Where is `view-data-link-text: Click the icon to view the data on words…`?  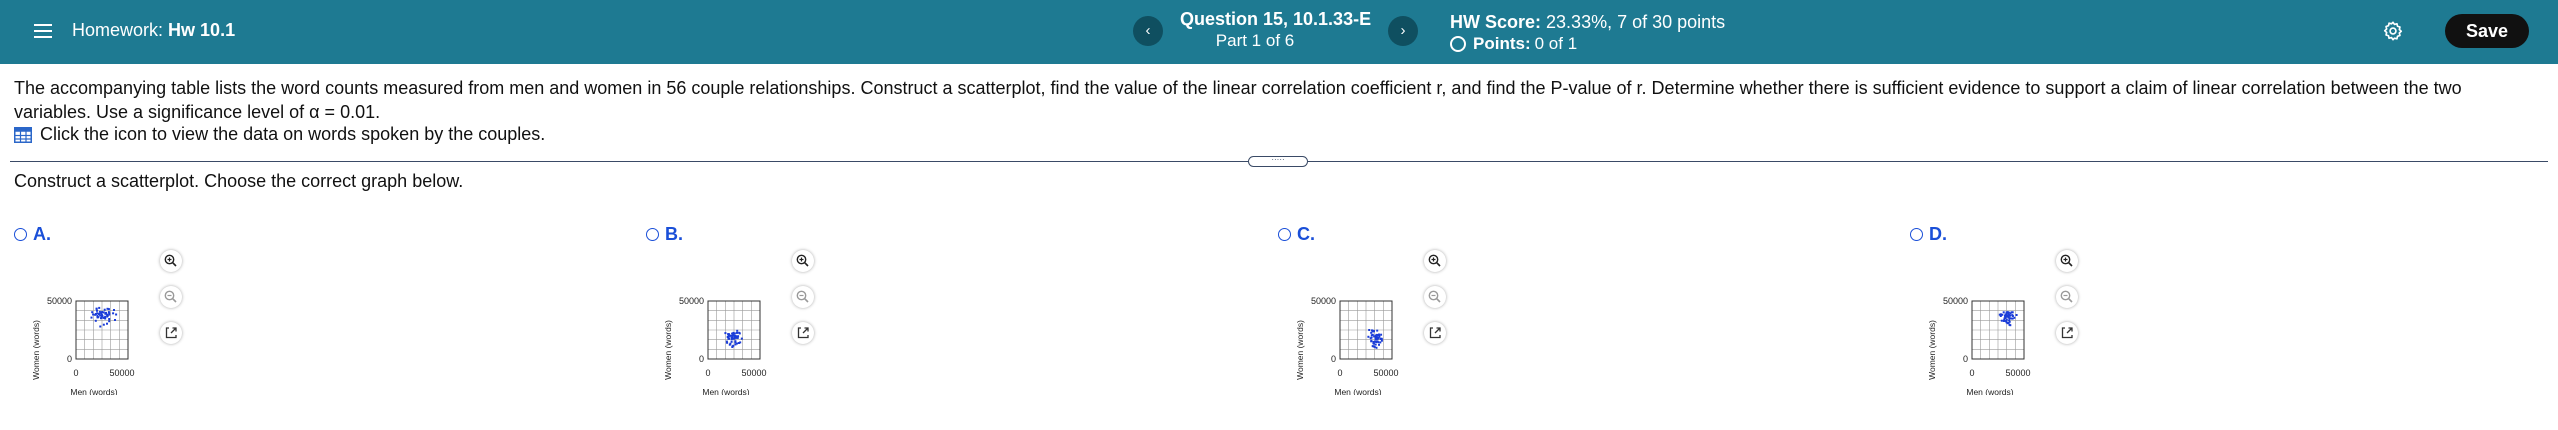
view-data-link-text: Click the icon to view the data on words… is located at coordinates (293, 134).